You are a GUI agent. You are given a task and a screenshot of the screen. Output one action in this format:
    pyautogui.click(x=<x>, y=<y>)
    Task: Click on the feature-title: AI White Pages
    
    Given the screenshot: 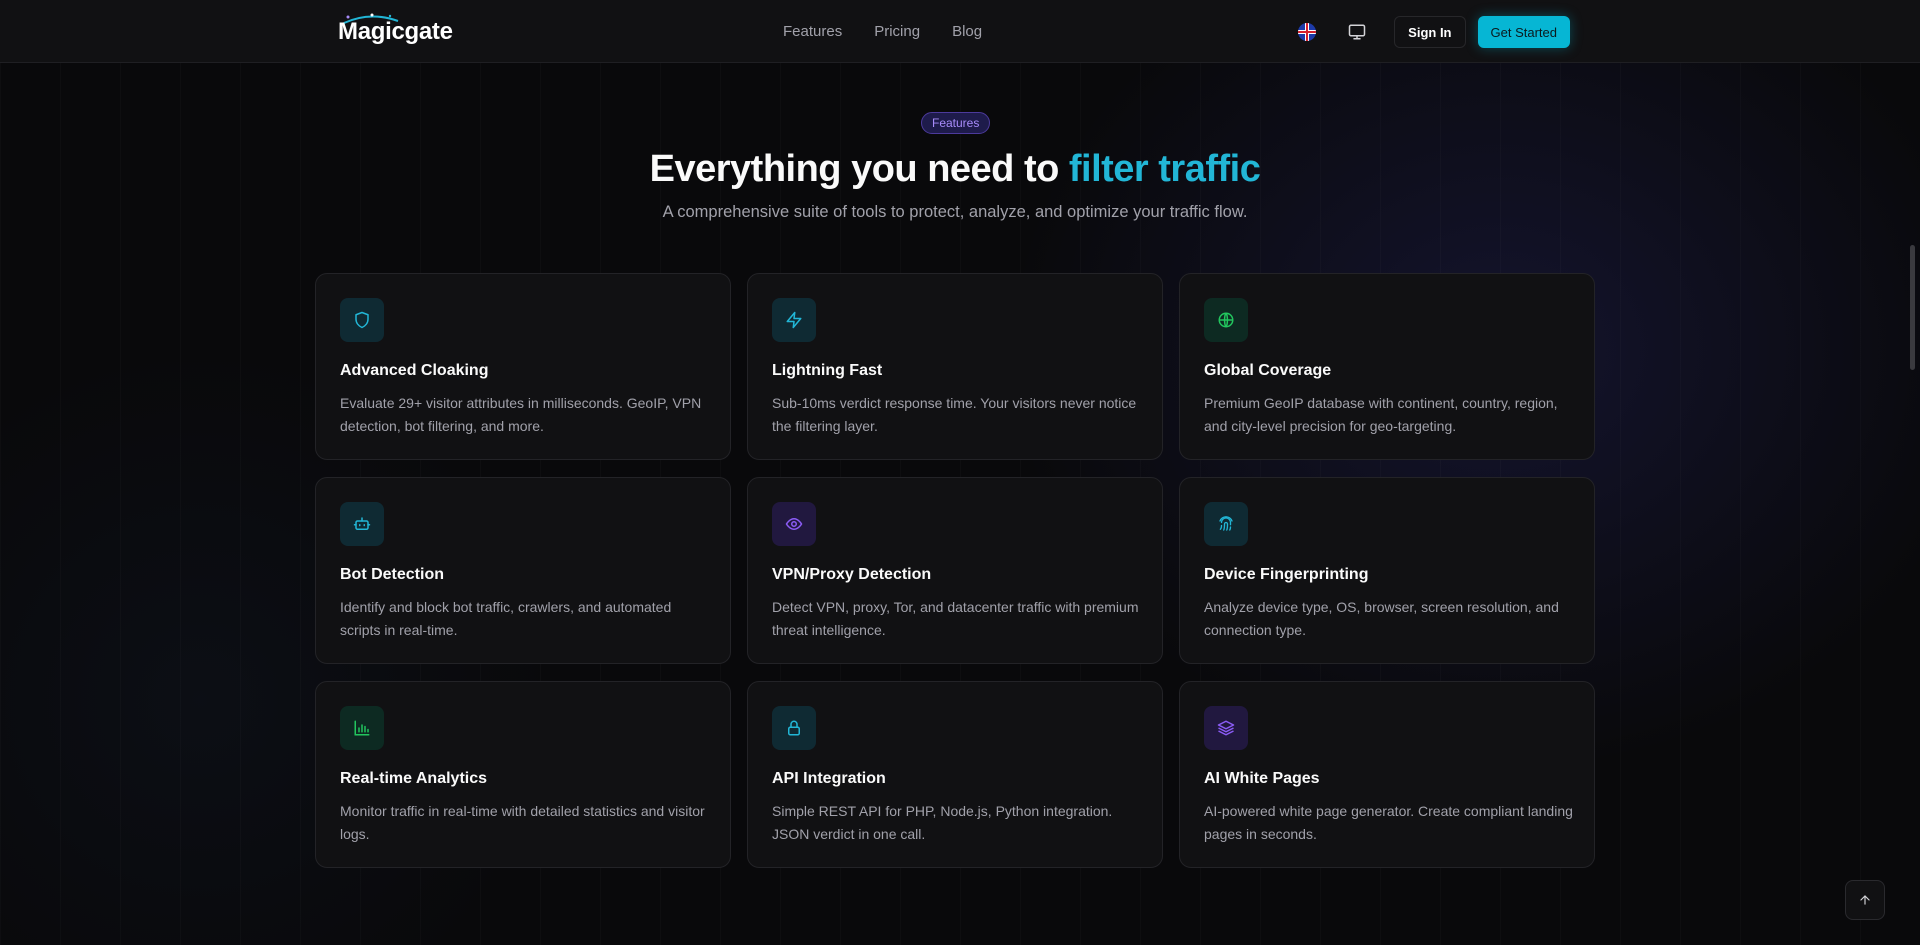 What is the action you would take?
    pyautogui.click(x=1262, y=778)
    